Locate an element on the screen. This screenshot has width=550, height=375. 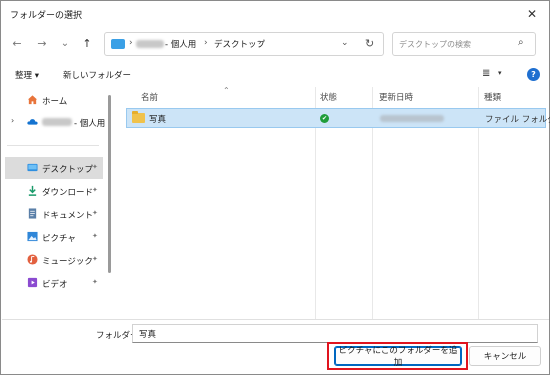
help-icon: ? is located at coordinates (533, 74).